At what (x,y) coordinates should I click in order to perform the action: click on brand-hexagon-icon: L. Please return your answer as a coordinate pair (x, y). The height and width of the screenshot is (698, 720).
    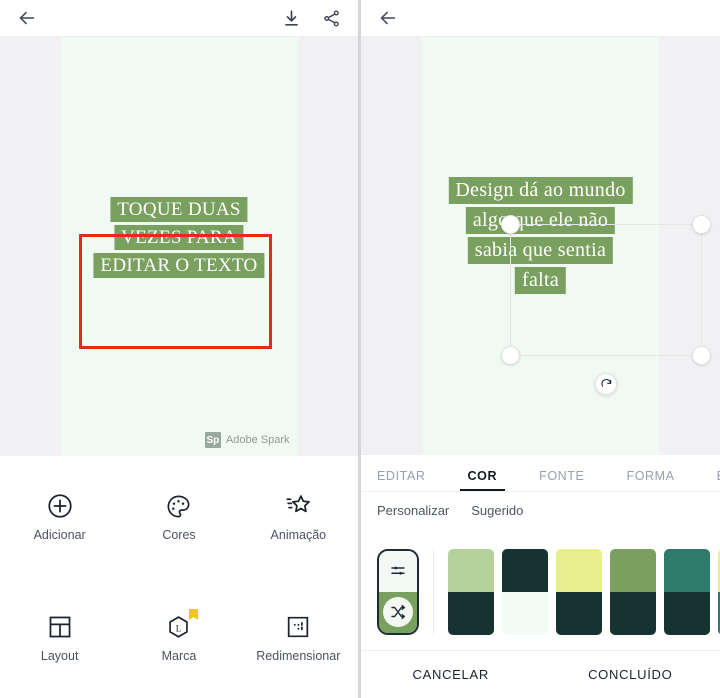
    Looking at the image, I should click on (181, 625).